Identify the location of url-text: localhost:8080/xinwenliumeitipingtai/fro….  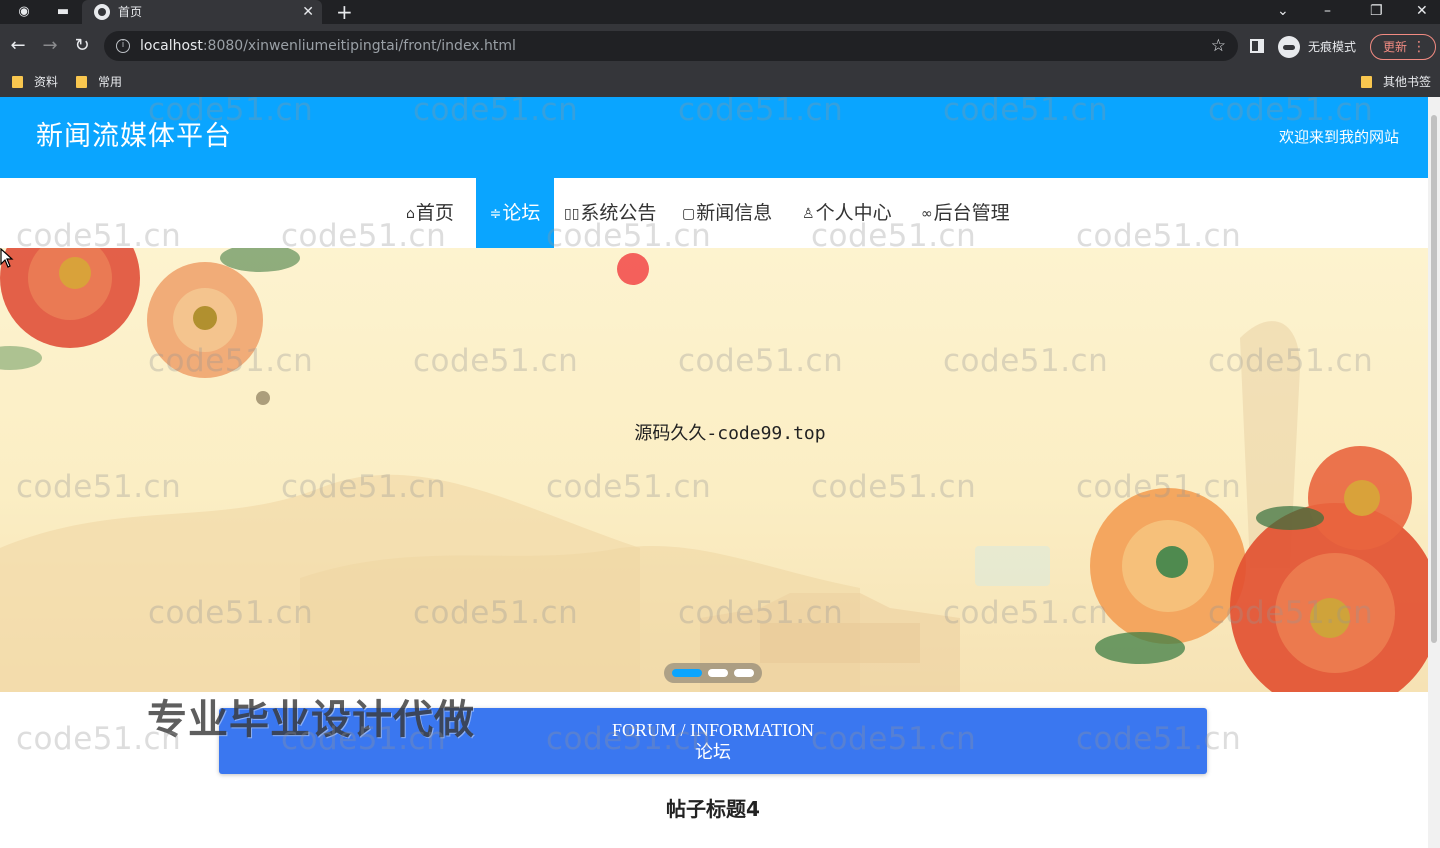
(328, 46).